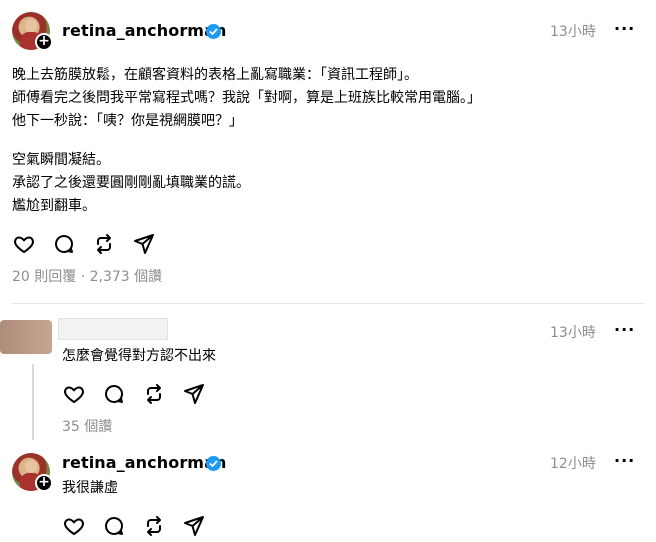 This screenshot has height=542, width=656. I want to click on post-username: retina_anchorman, so click(144, 30).